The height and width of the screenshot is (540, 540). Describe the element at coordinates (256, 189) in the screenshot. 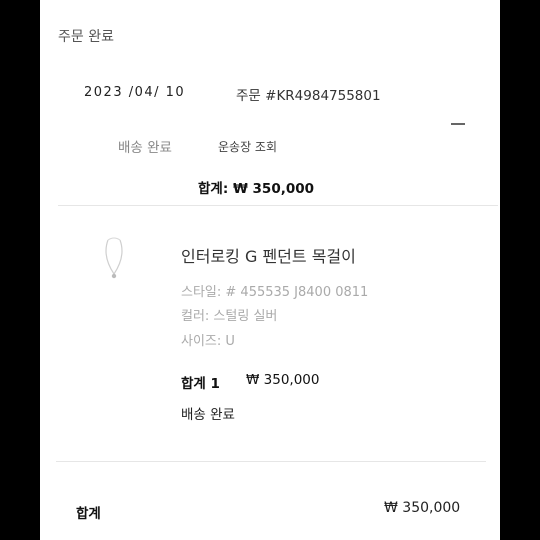

I see `order-total: 합계: ₩ 350,000` at that location.